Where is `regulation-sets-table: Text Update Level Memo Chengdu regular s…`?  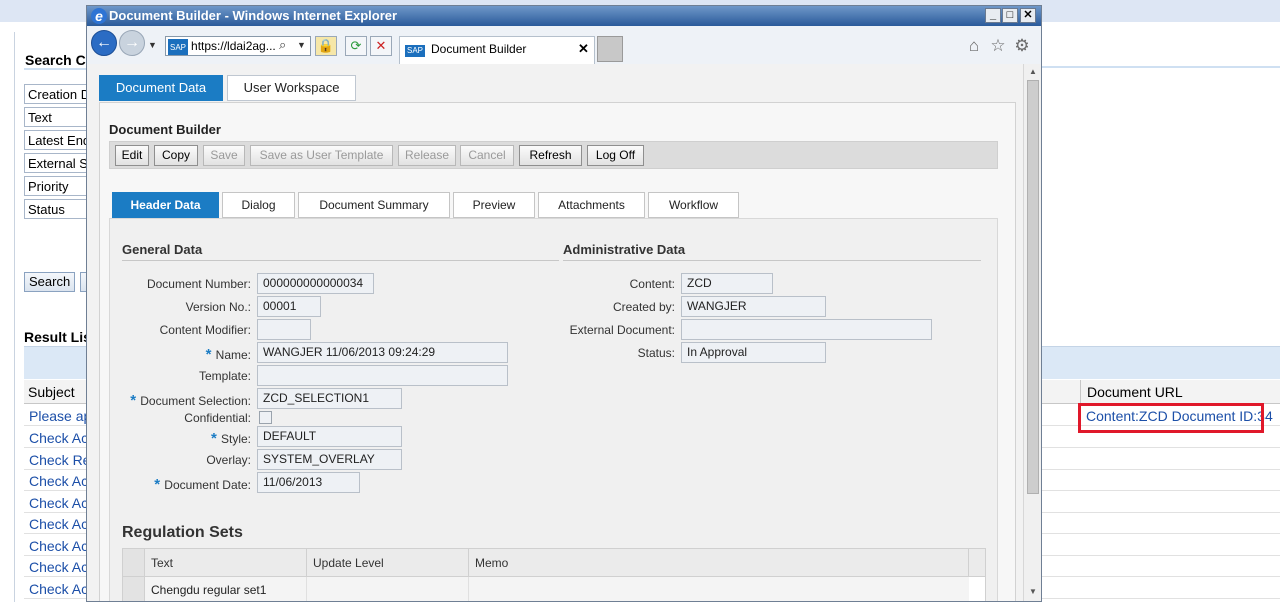 regulation-sets-table: Text Update Level Memo Chengdu regular s… is located at coordinates (554, 574).